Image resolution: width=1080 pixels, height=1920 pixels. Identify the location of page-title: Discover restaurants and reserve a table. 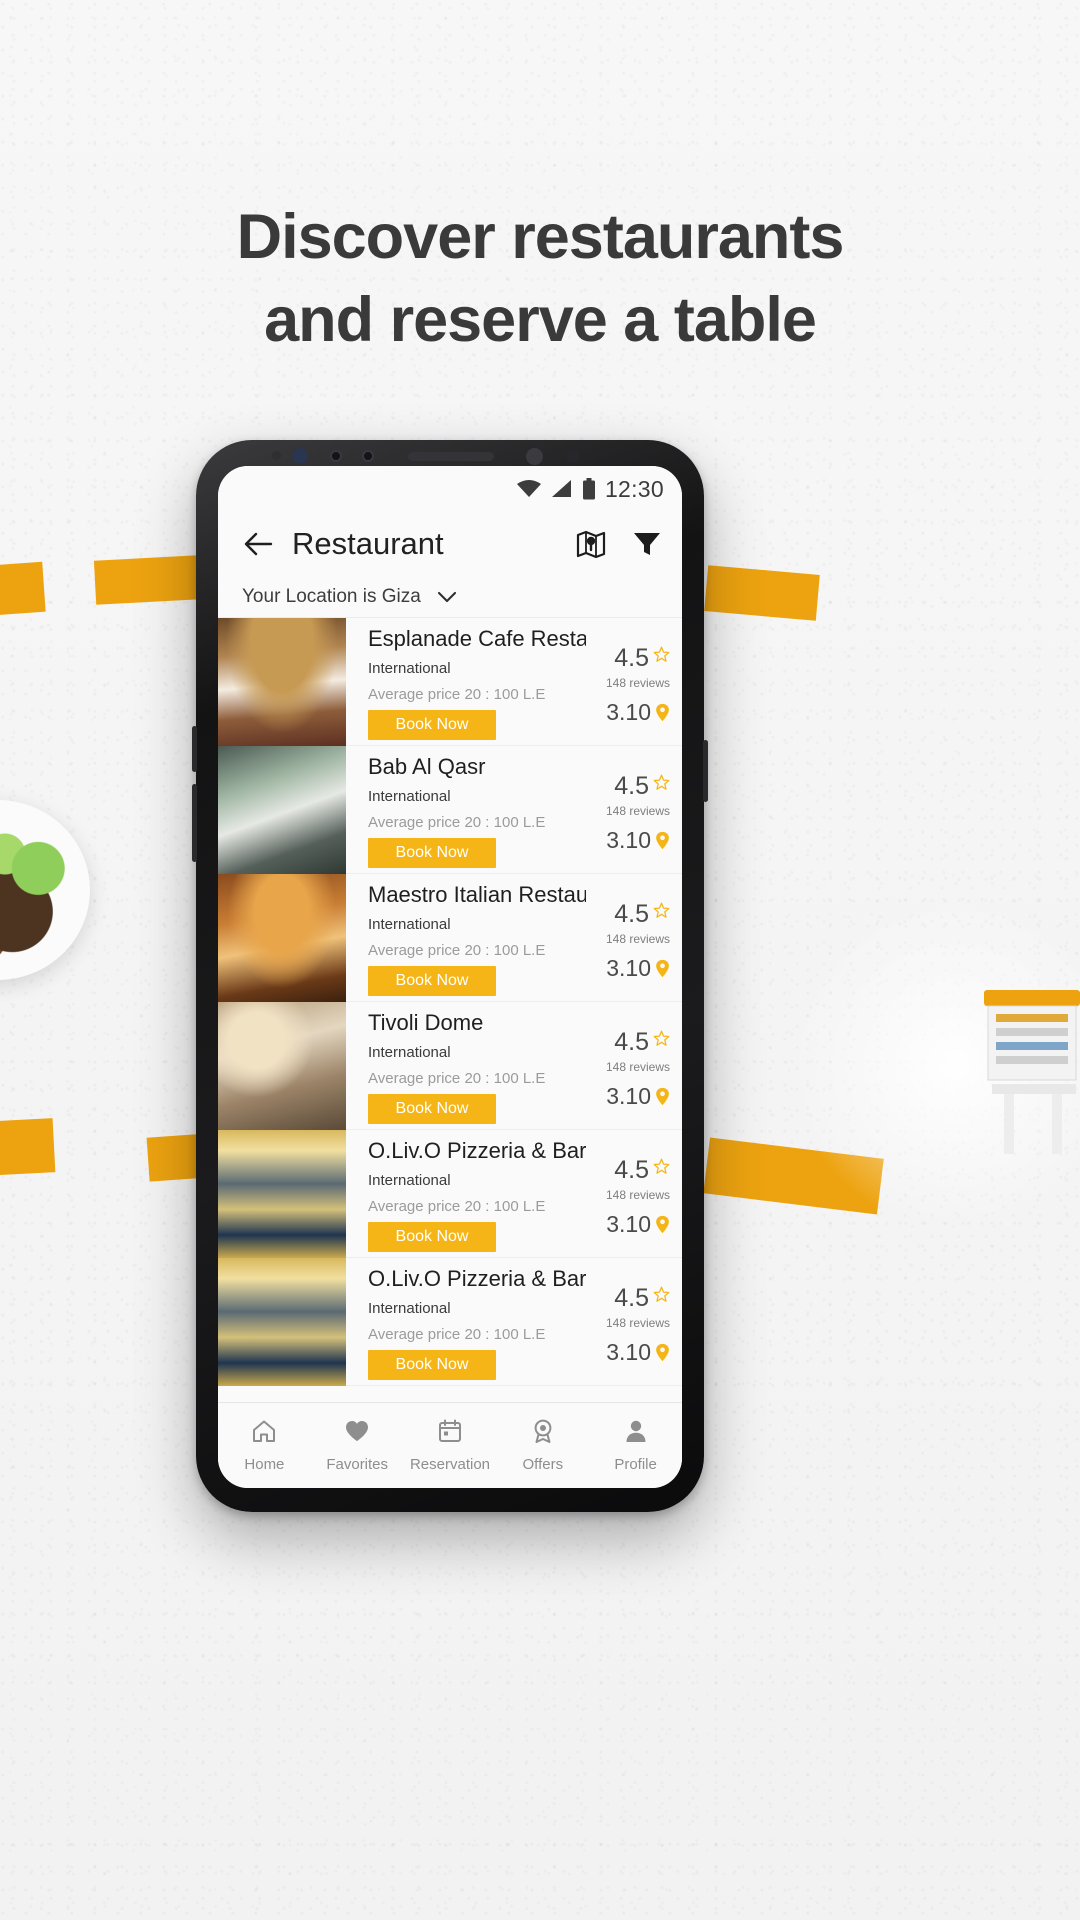
(540, 278).